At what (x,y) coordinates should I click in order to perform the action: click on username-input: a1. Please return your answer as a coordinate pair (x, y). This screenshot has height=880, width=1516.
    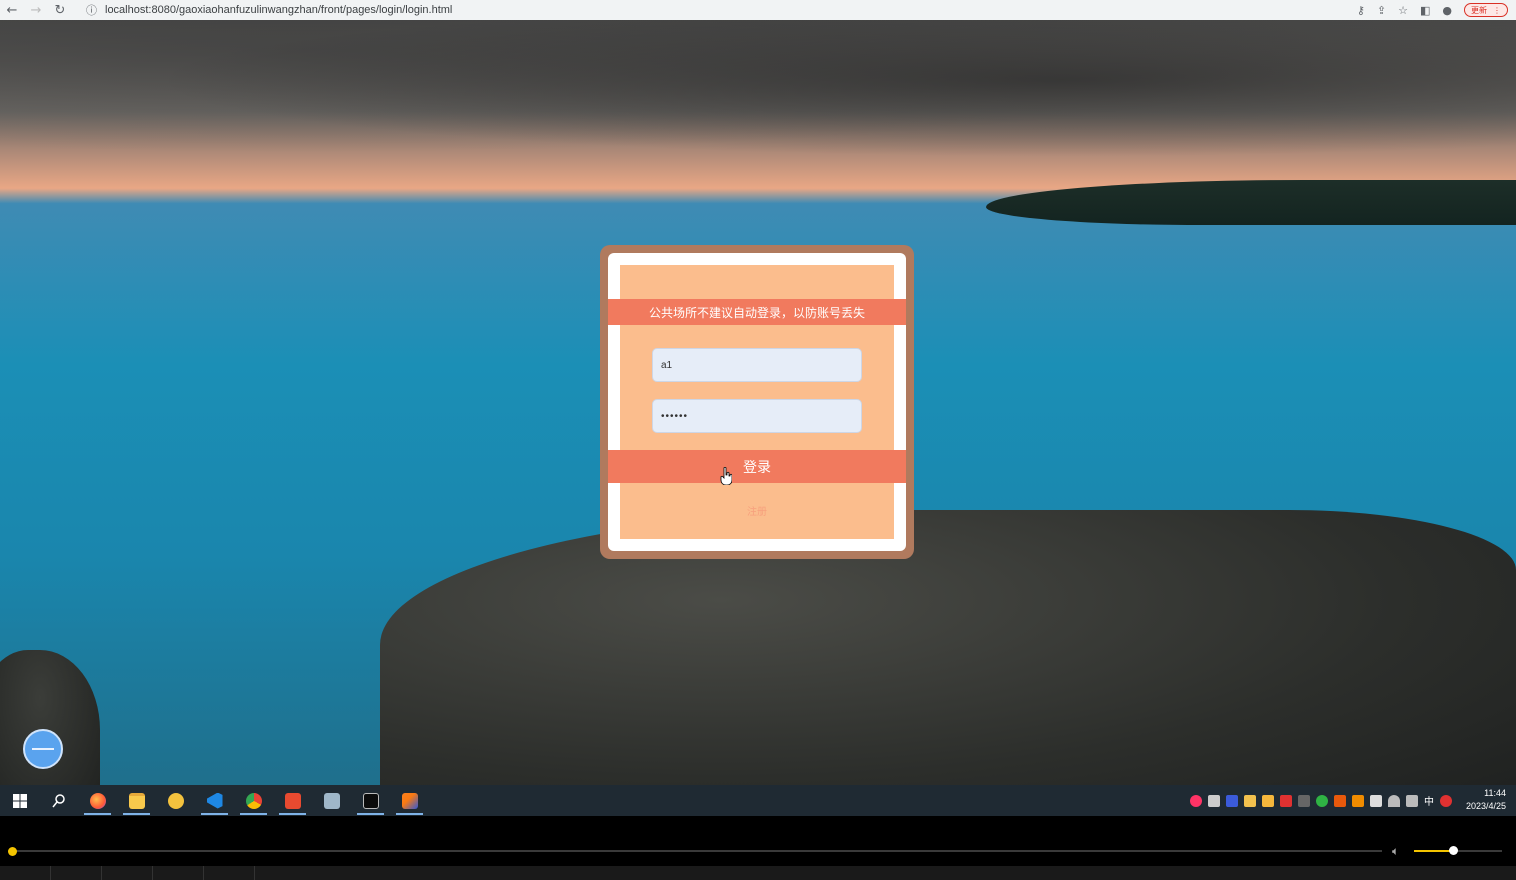
    Looking at the image, I should click on (757, 365).